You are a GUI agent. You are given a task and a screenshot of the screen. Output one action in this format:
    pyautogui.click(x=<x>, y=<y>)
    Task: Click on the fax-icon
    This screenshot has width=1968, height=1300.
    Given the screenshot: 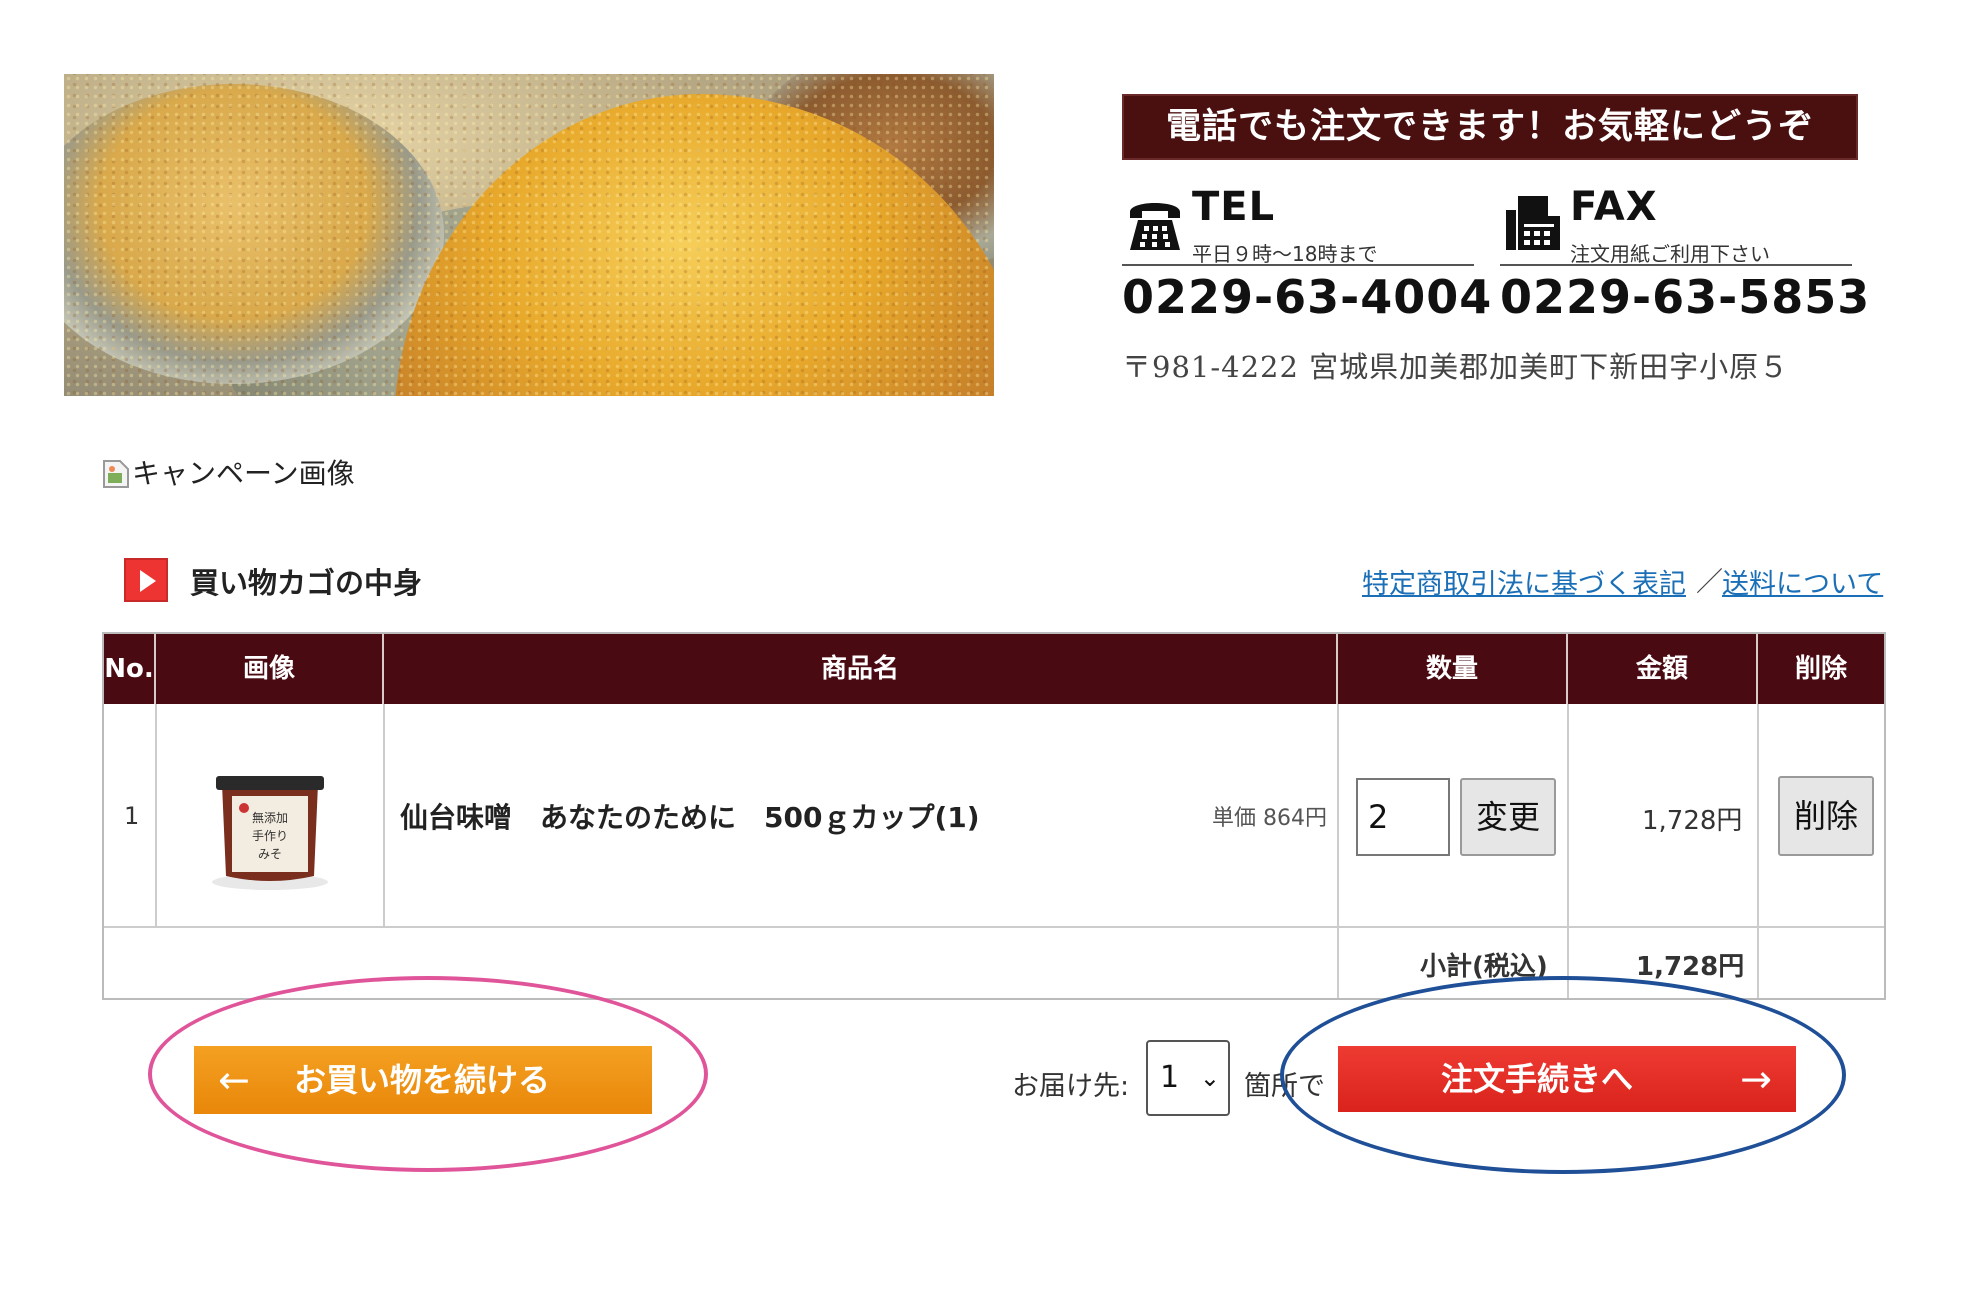 What is the action you would take?
    pyautogui.click(x=1533, y=223)
    